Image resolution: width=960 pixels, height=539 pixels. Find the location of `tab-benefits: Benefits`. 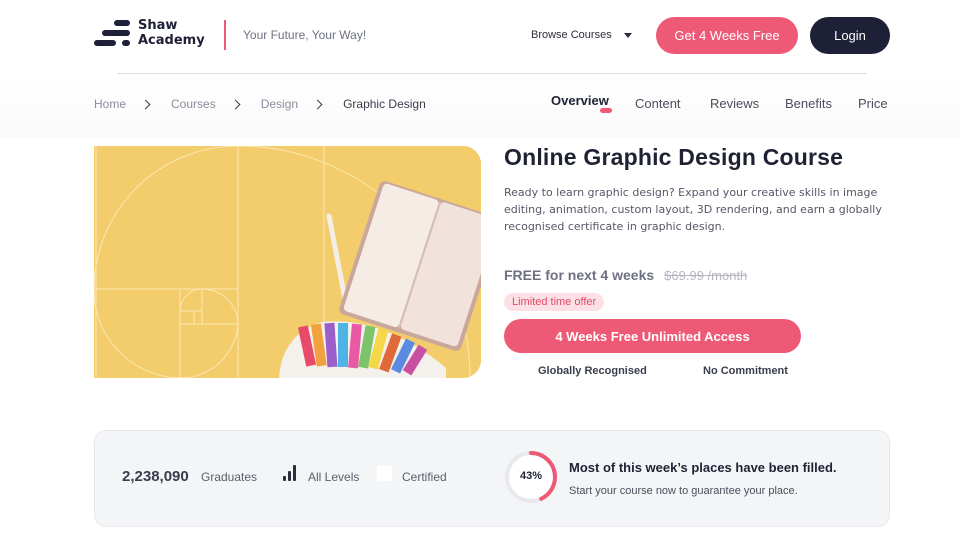

tab-benefits: Benefits is located at coordinates (808, 103).